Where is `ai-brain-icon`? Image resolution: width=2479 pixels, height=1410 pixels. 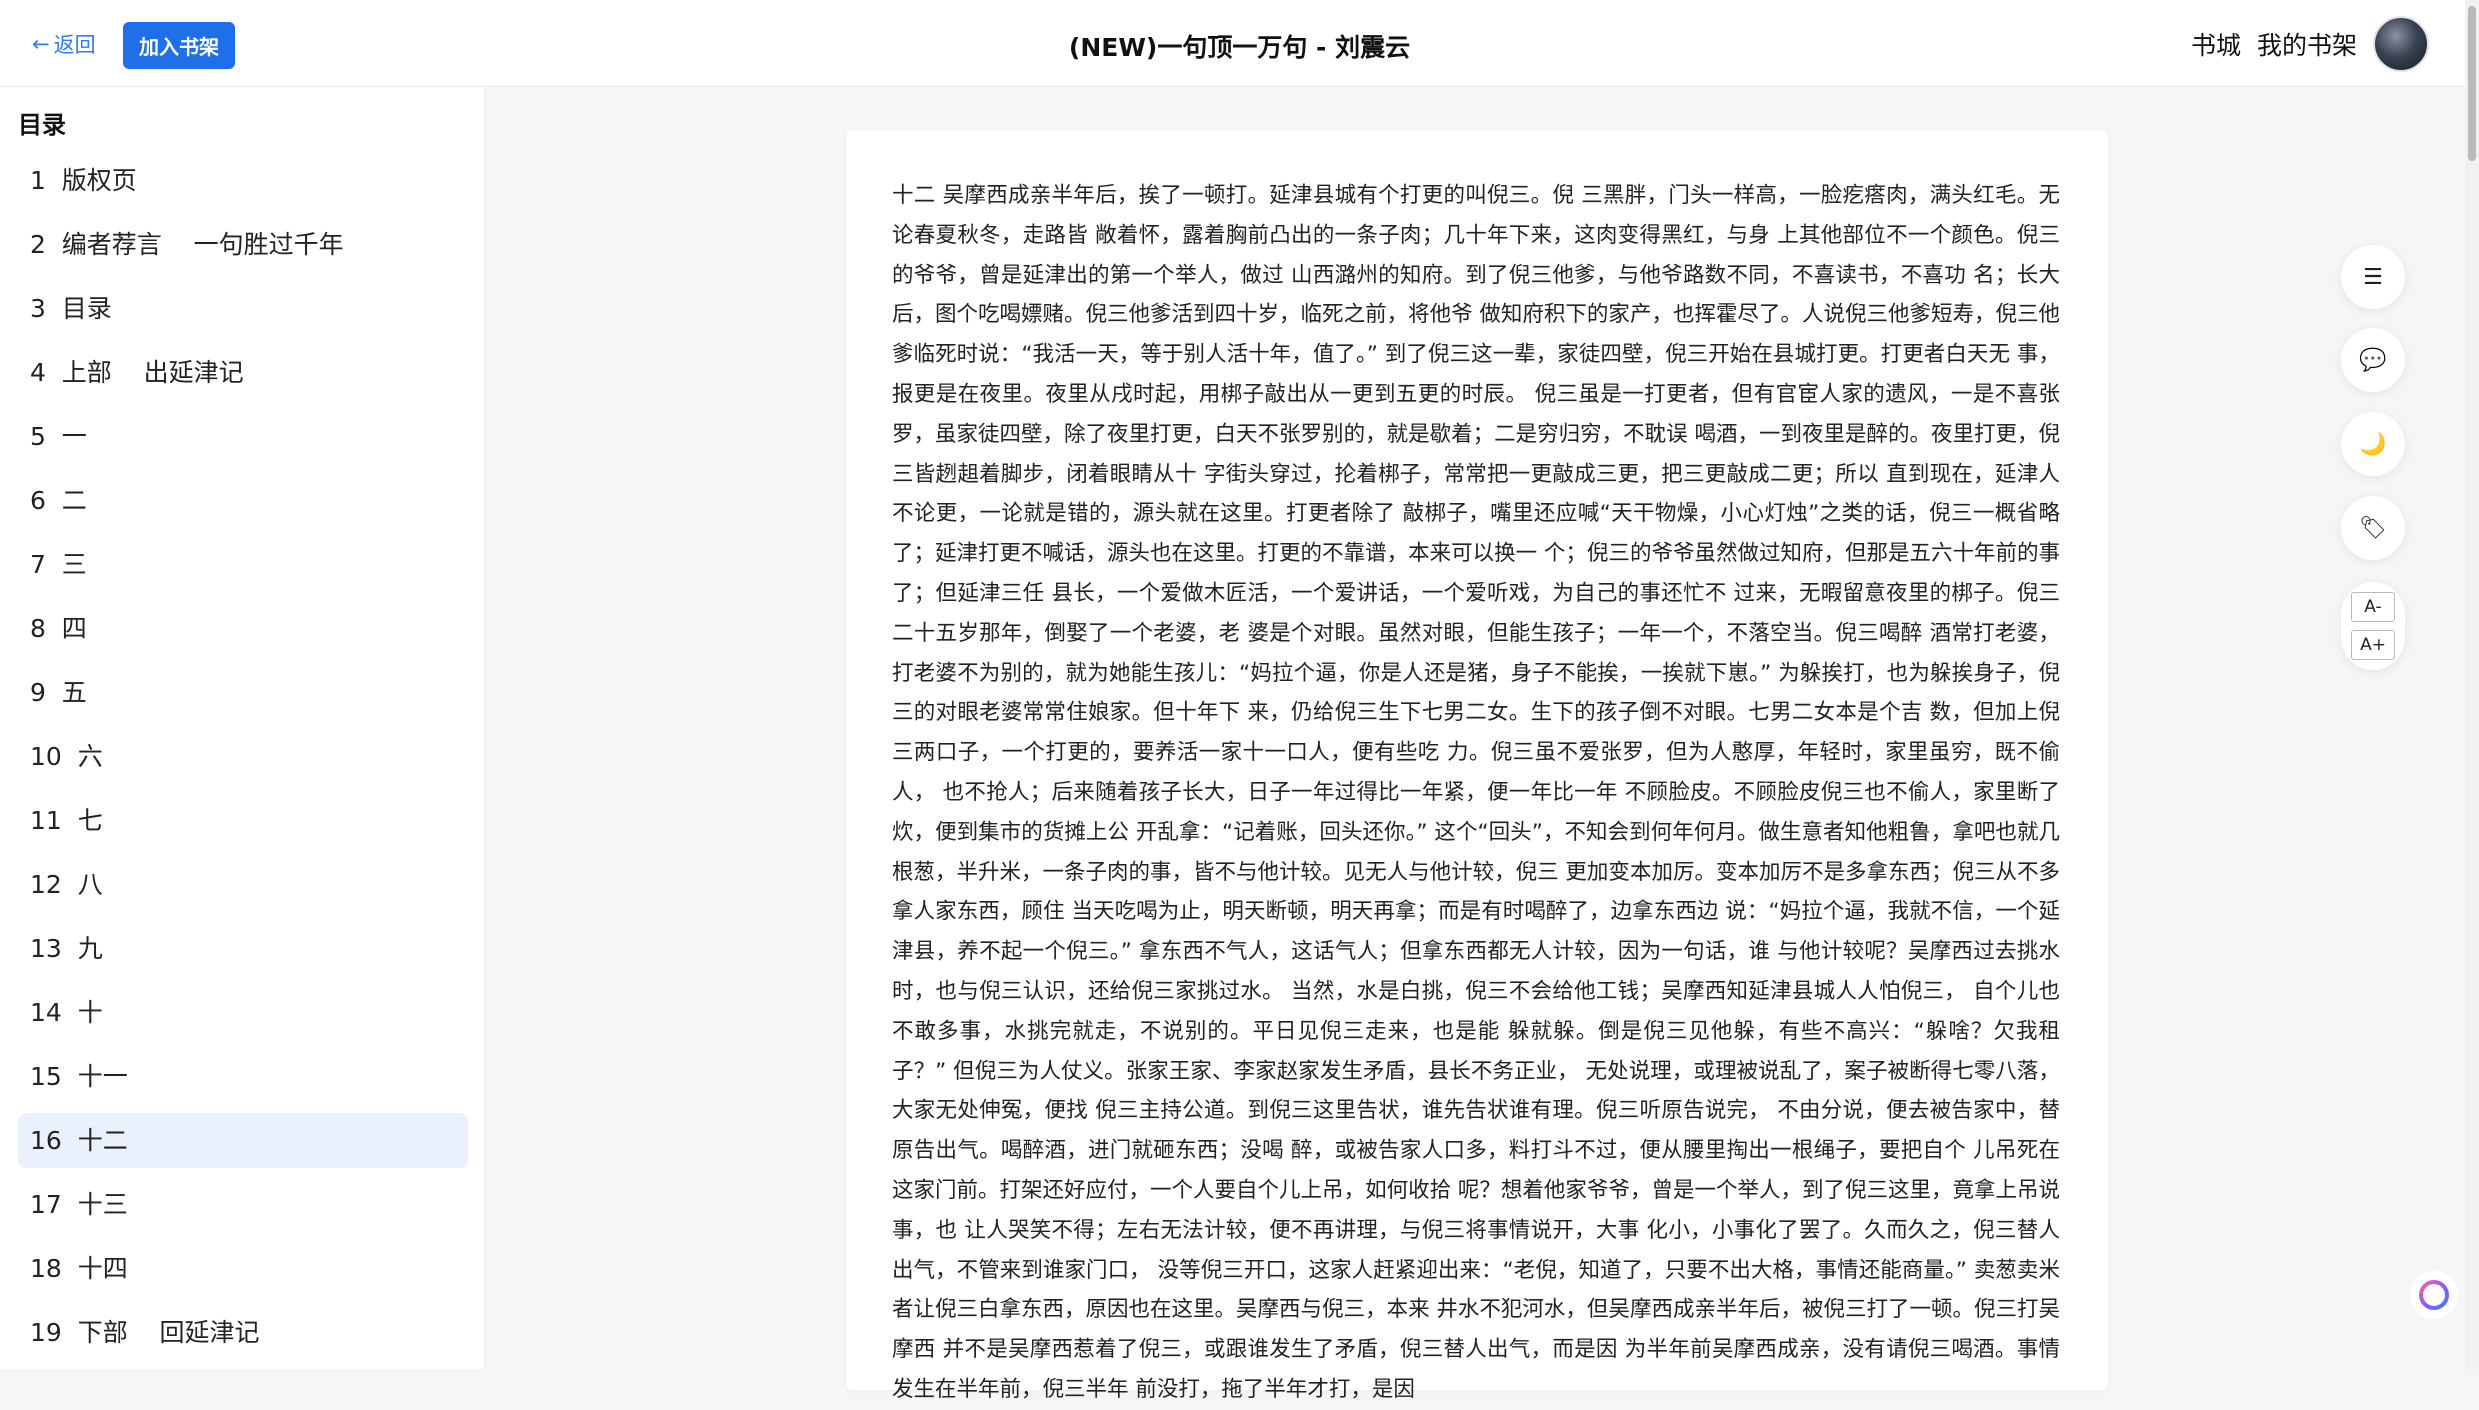 ai-brain-icon is located at coordinates (2434, 1295).